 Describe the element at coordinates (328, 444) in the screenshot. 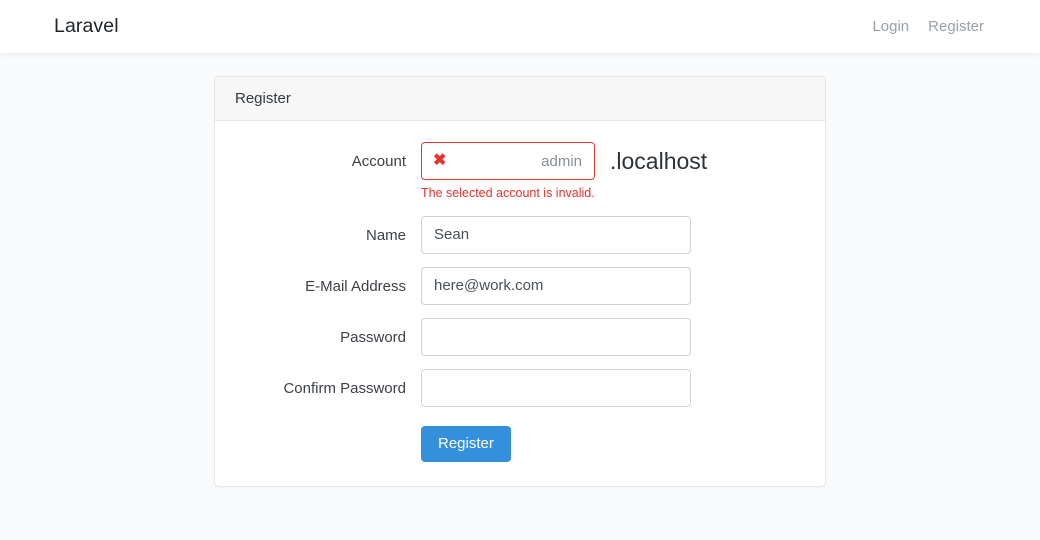

I see `submit-spacer` at that location.